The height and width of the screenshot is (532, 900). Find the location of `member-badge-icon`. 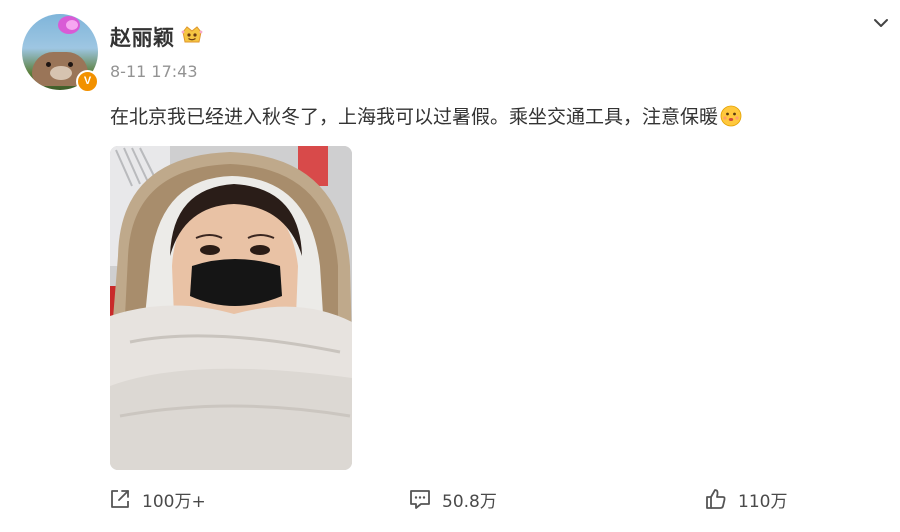

member-badge-icon is located at coordinates (192, 35).